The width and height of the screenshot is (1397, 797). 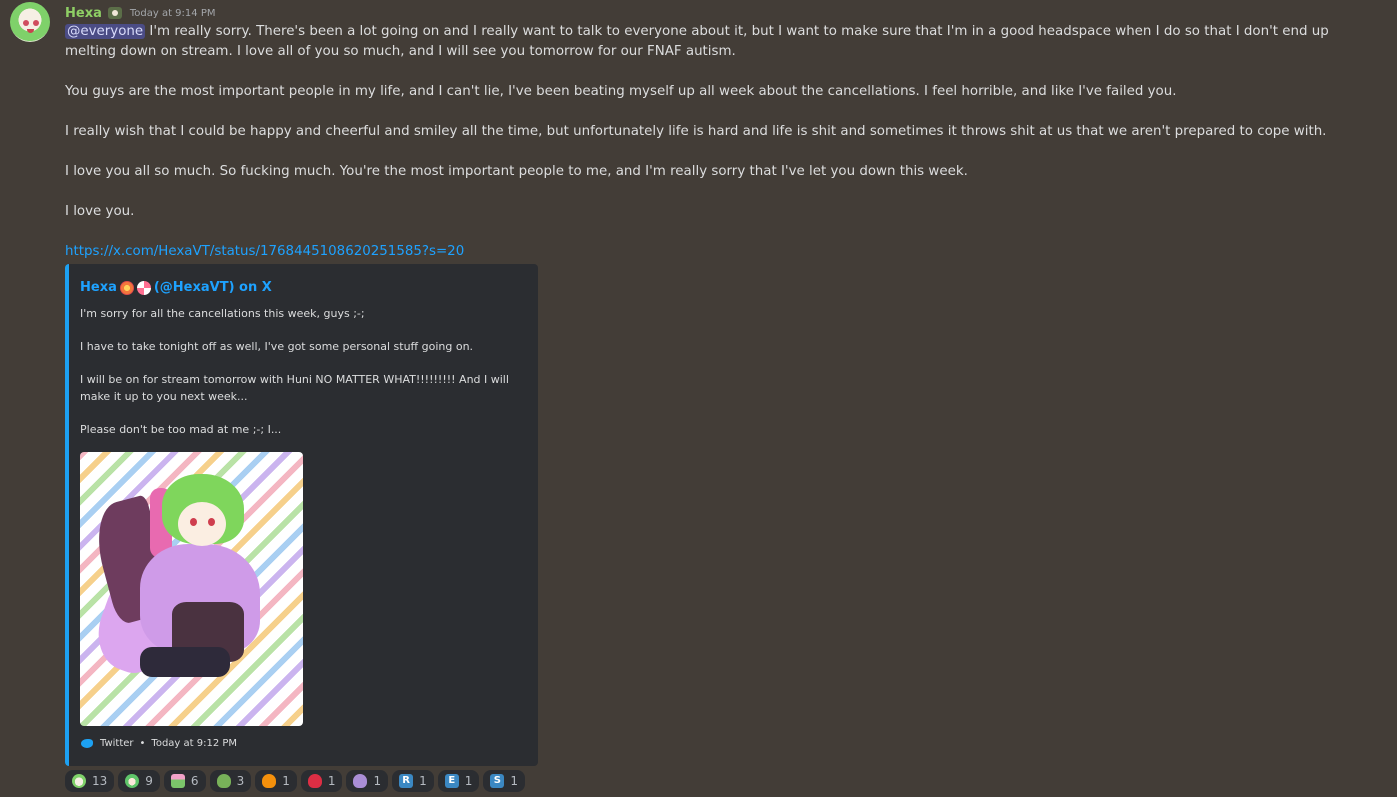 What do you see at coordinates (185, 662) in the screenshot?
I see `image-legs` at bounding box center [185, 662].